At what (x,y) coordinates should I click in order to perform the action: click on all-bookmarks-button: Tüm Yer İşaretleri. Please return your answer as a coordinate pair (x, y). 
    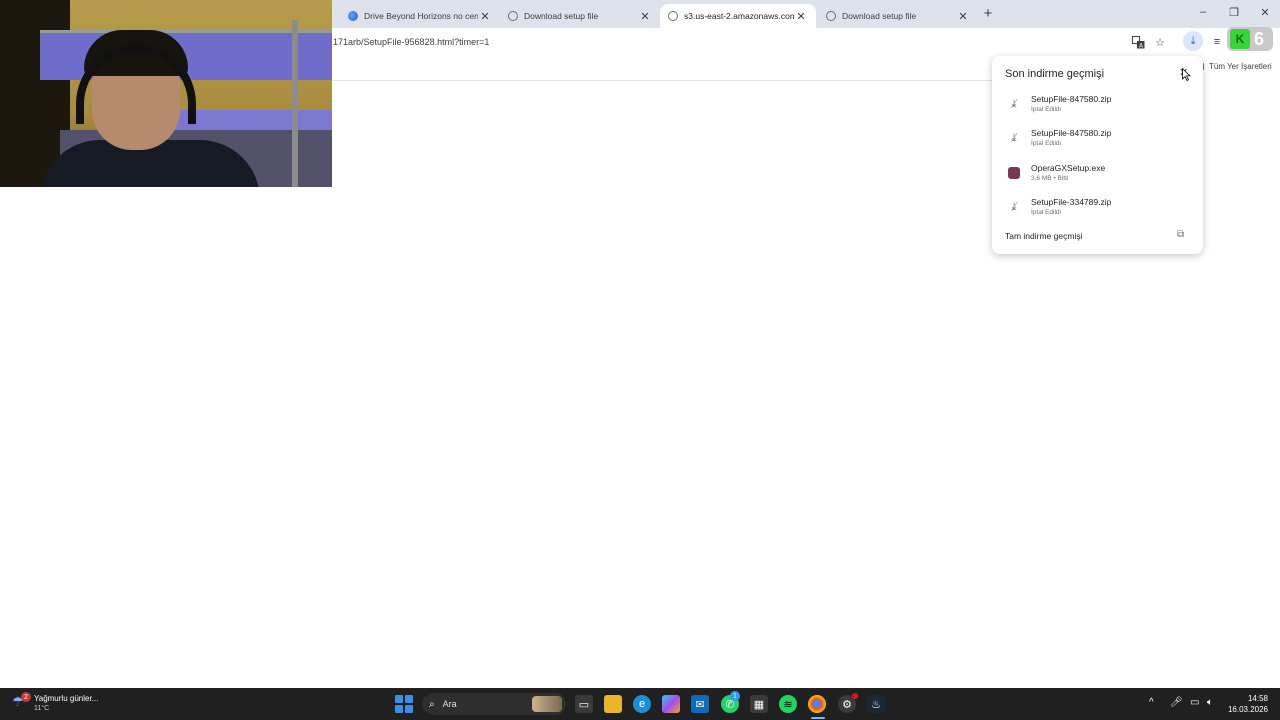
    Looking at the image, I should click on (1233, 66).